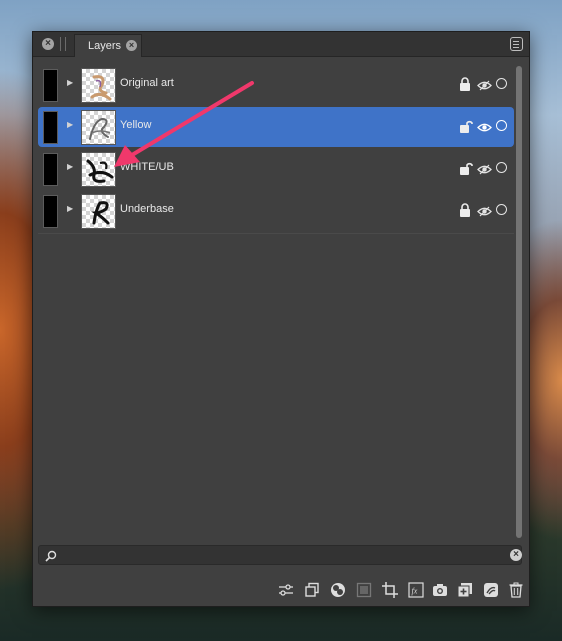  Describe the element at coordinates (276, 211) in the screenshot. I see `layer-row: ▶ Underbase` at that location.